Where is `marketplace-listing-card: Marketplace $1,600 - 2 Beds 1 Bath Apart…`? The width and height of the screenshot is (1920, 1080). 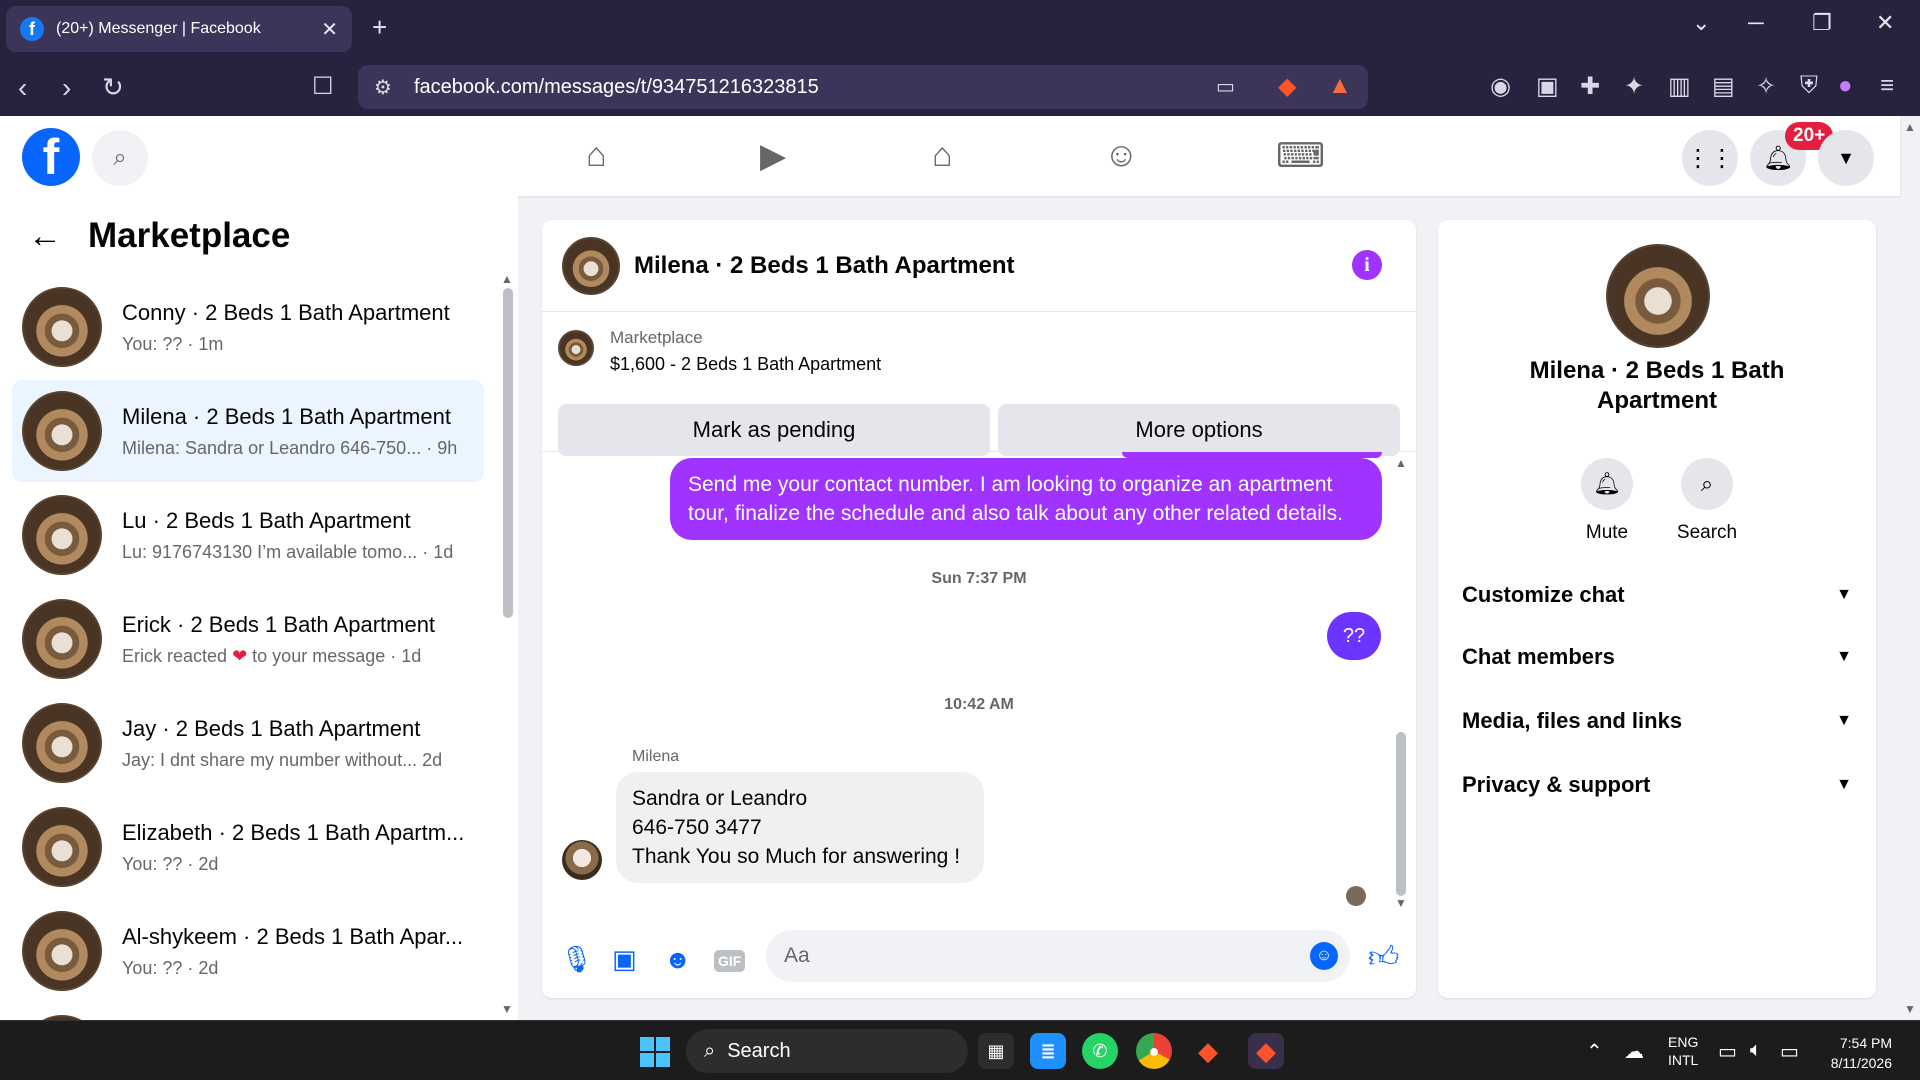
marketplace-listing-card: Marketplace $1,600 - 2 Beds 1 Bath Apart… is located at coordinates (979, 384).